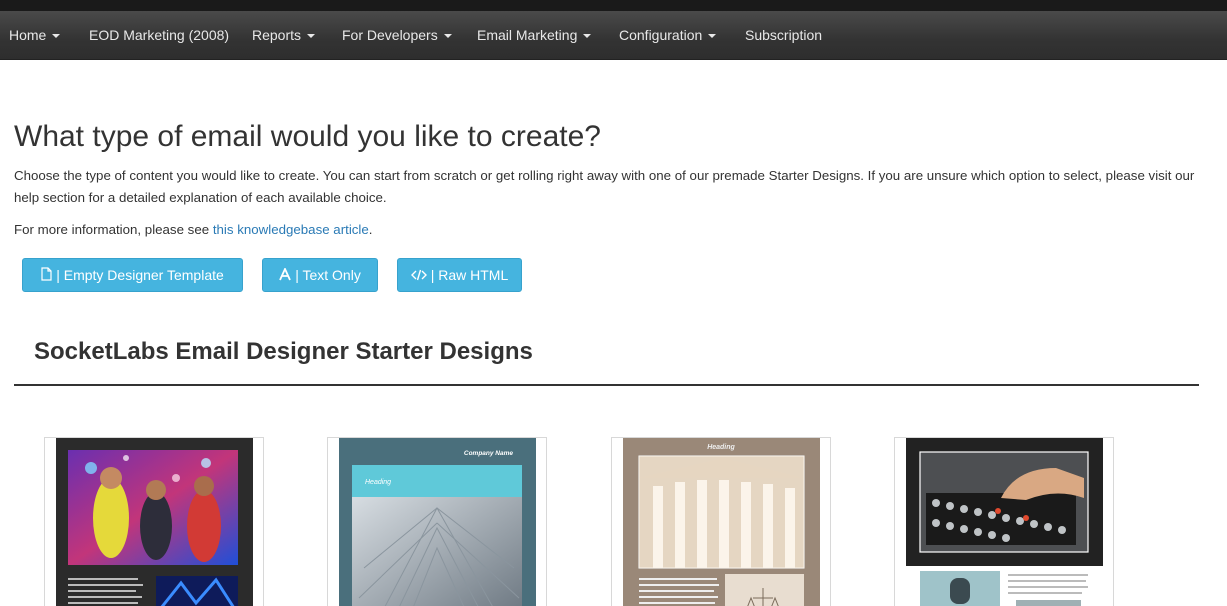 This screenshot has width=1227, height=606. I want to click on nav-home-label: Home, so click(28, 35).